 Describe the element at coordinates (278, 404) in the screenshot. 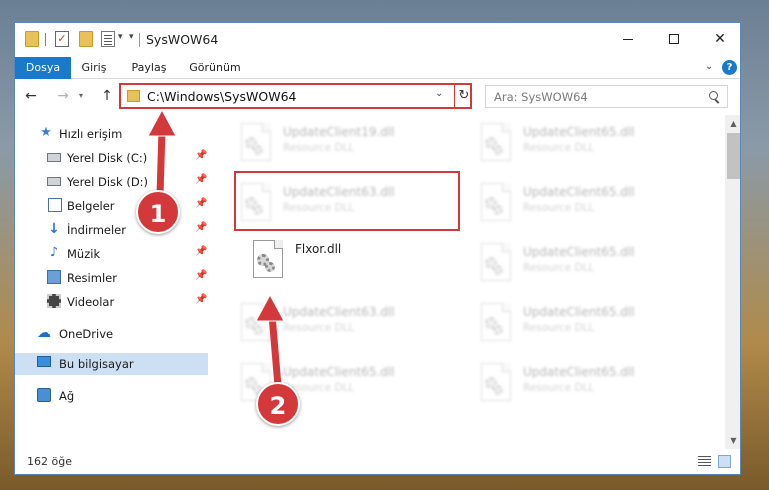

I see `step-2-badge: 2` at that location.